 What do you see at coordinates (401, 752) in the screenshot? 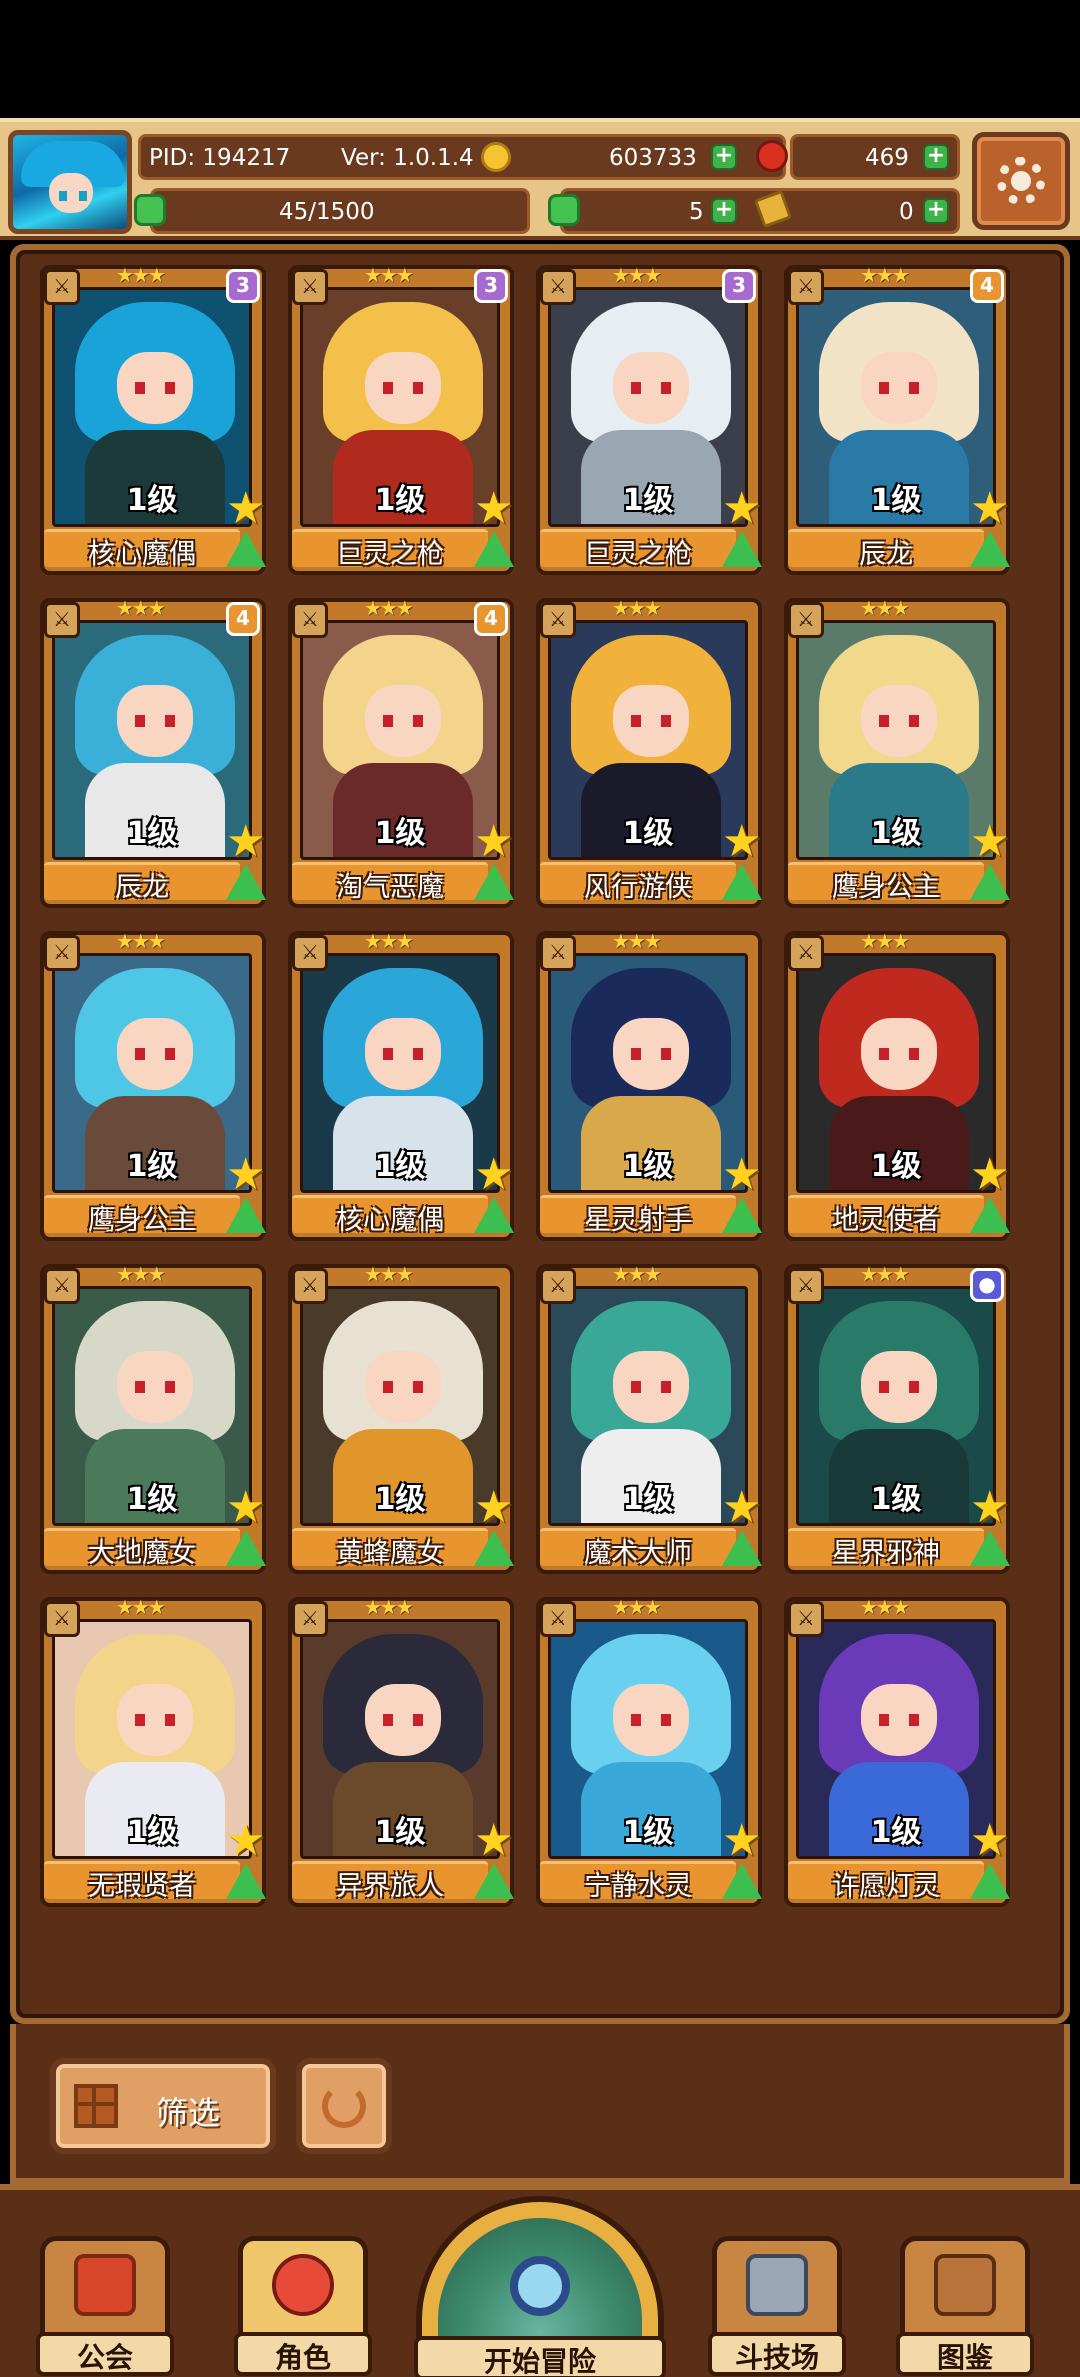
I see `hero-card: ⚔ ★★★ 1级 淘气恶魔 ★ 4` at bounding box center [401, 752].